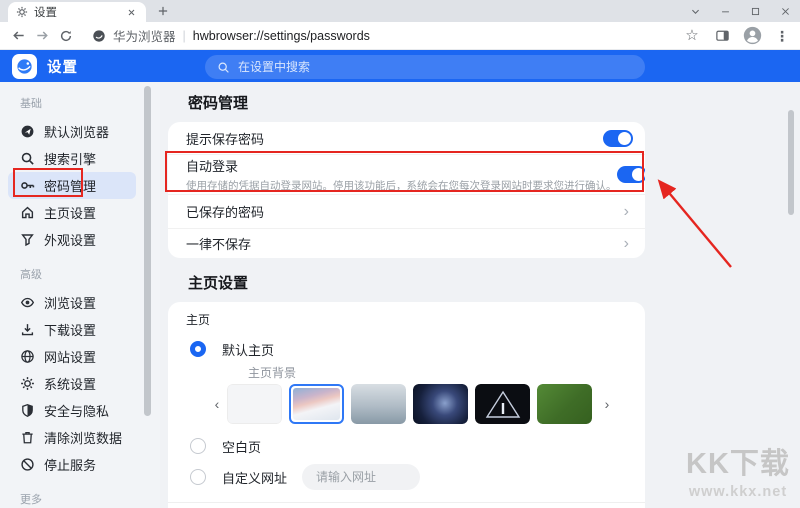 This screenshot has height=508, width=800. Describe the element at coordinates (502, 404) in the screenshot. I see `wallpaper-thumbnail-triangle-tunnel` at that location.